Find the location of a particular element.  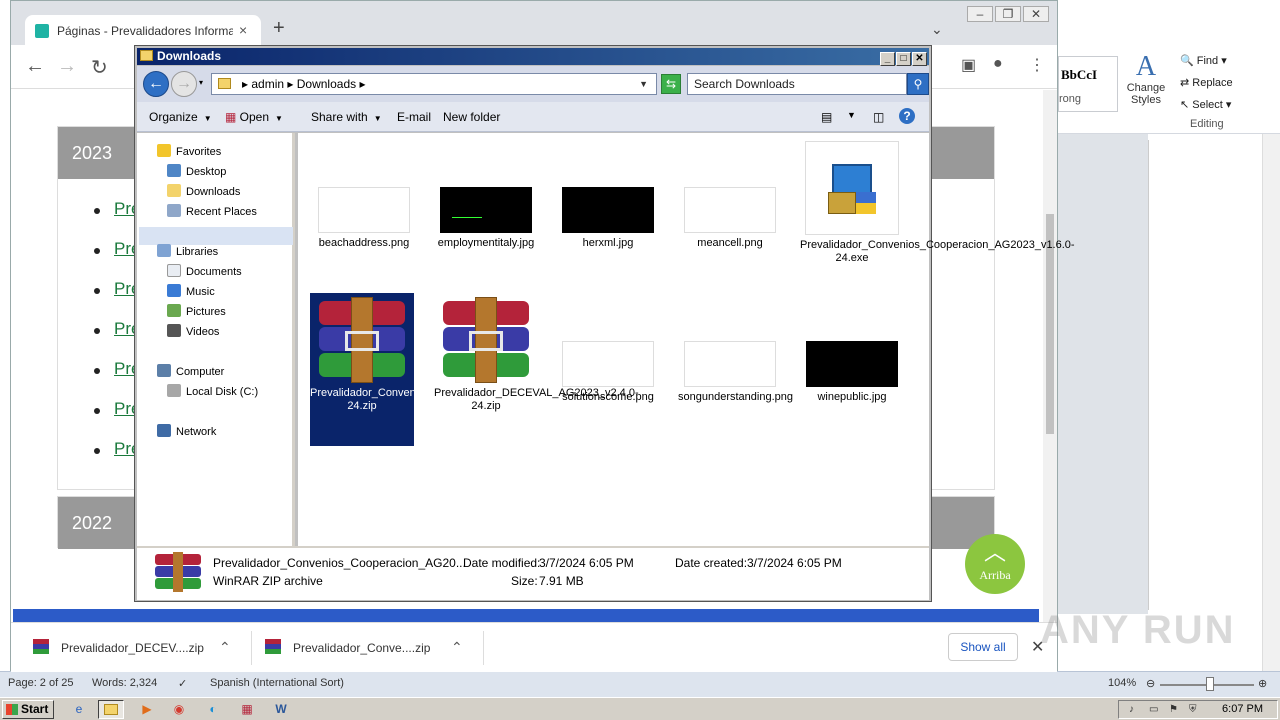

word-icon: W is located at coordinates (281, 709).